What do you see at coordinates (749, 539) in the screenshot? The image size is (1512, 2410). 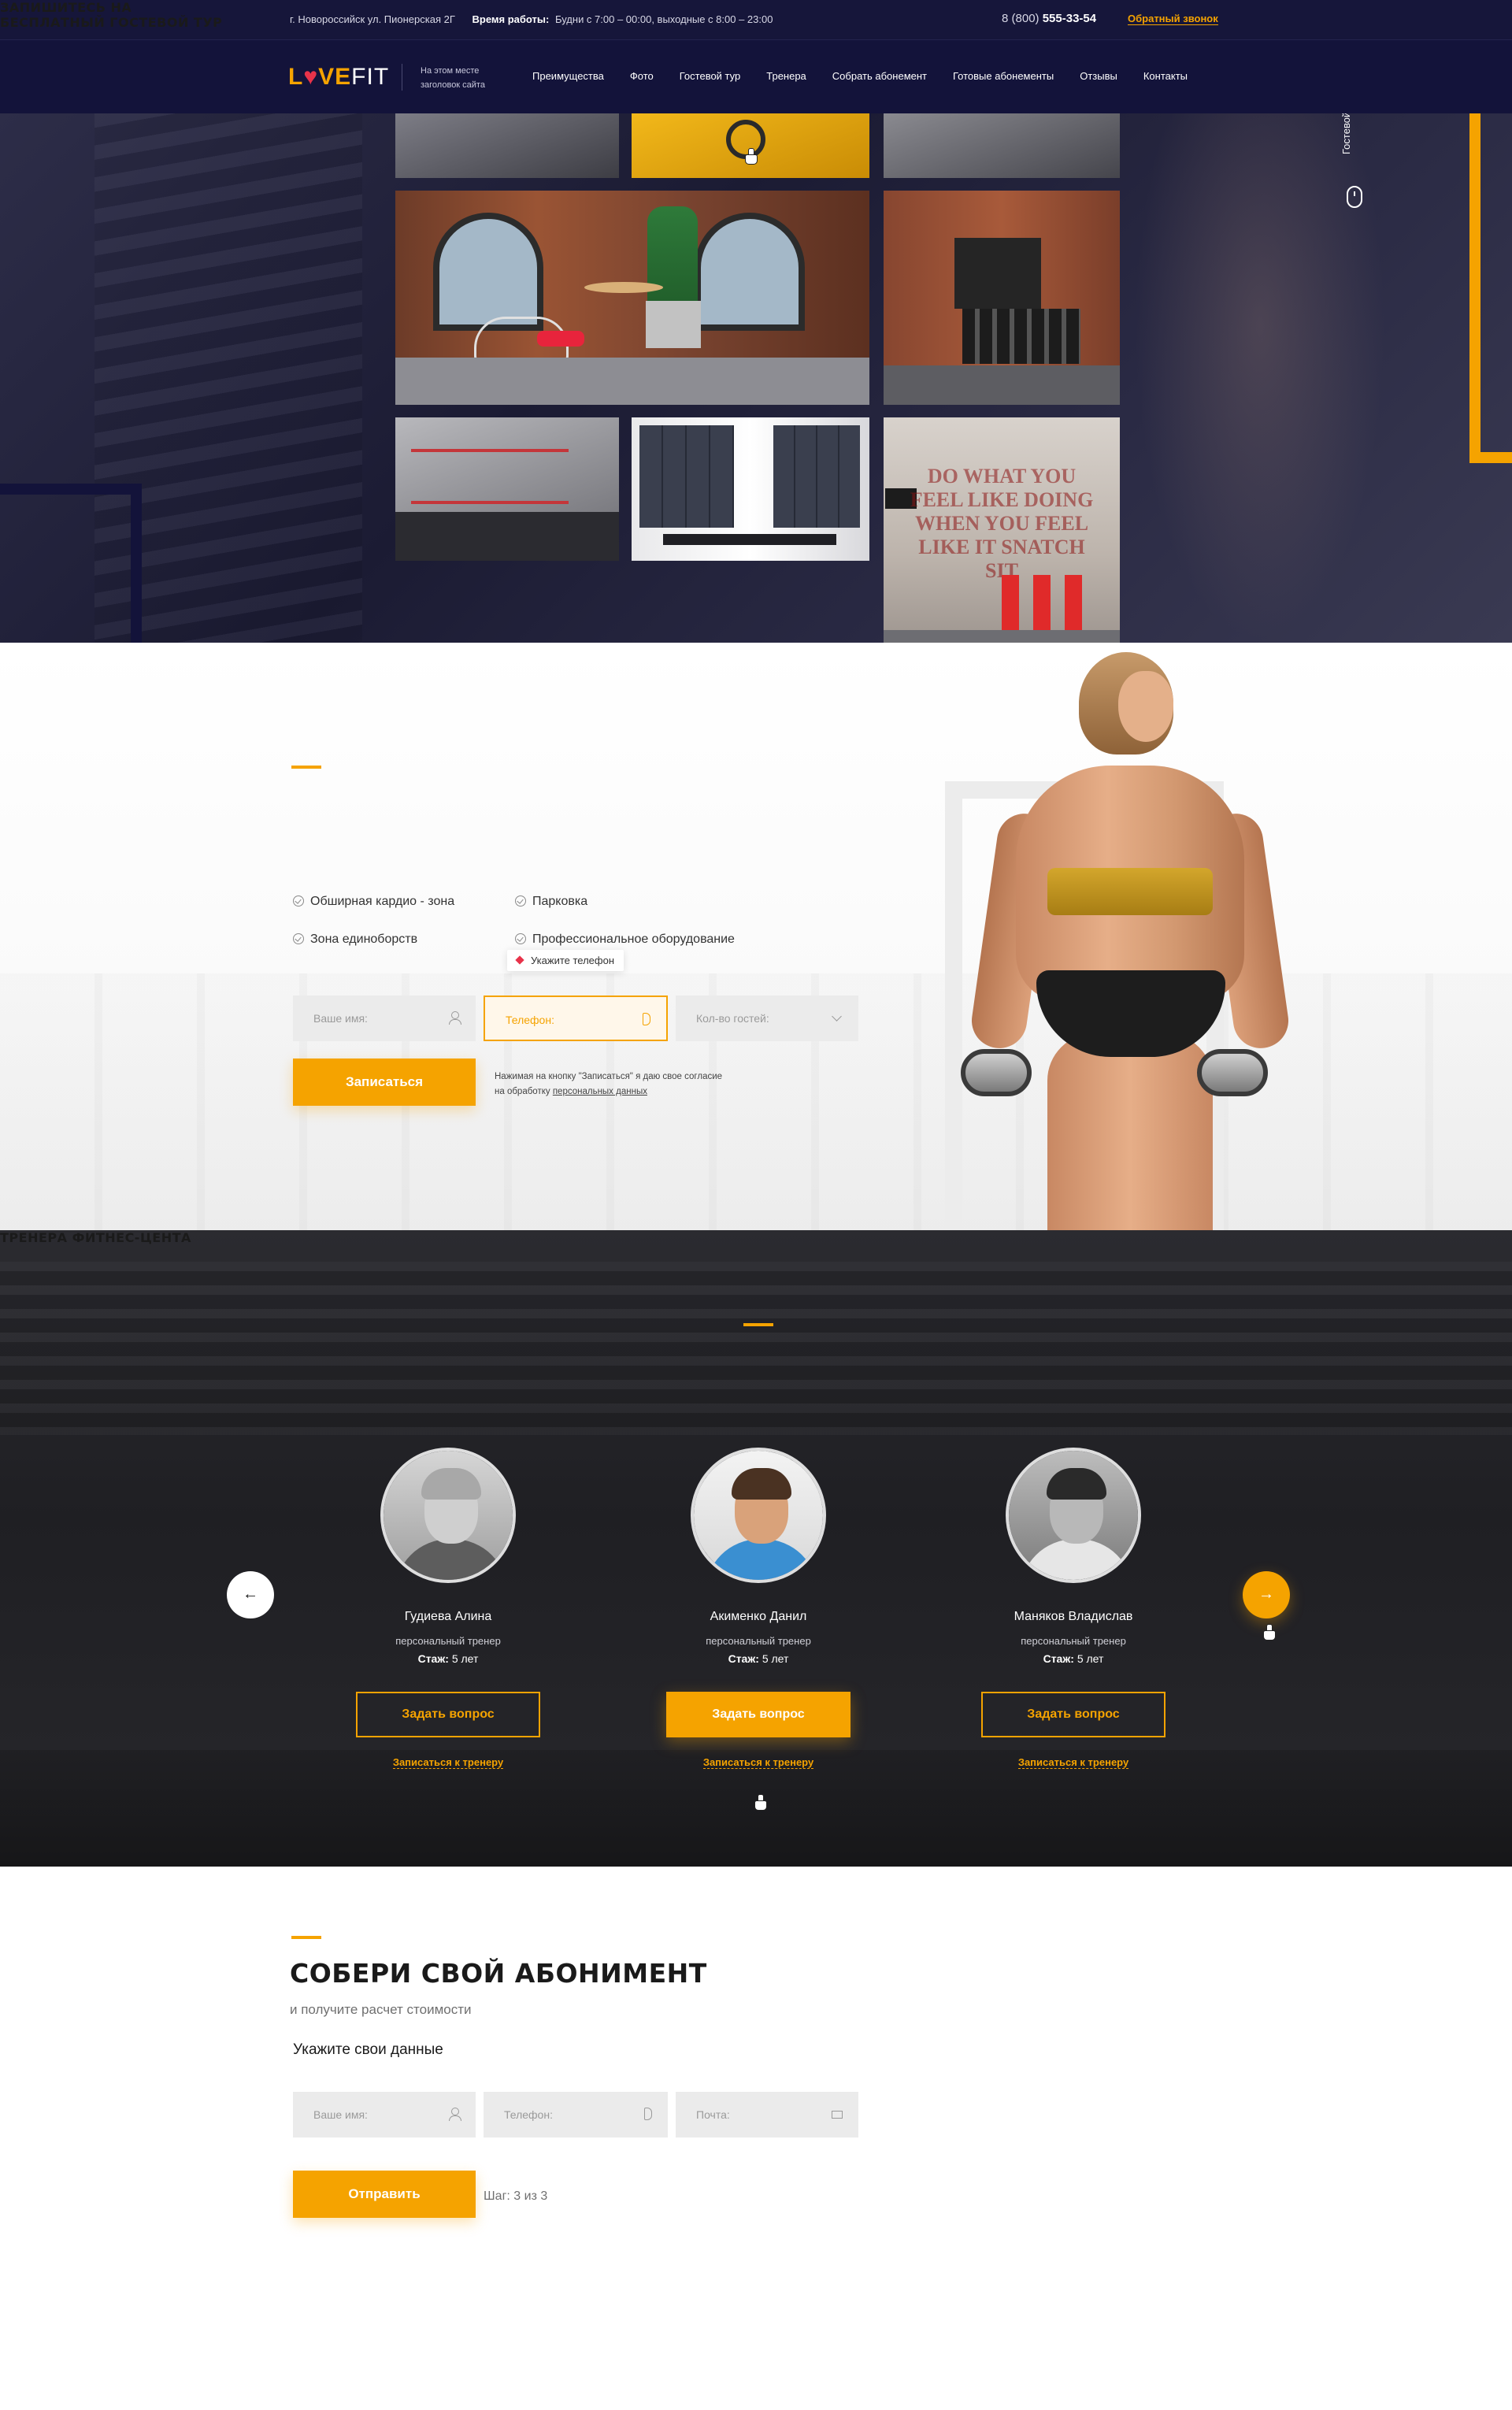 I see `locker-bench` at bounding box center [749, 539].